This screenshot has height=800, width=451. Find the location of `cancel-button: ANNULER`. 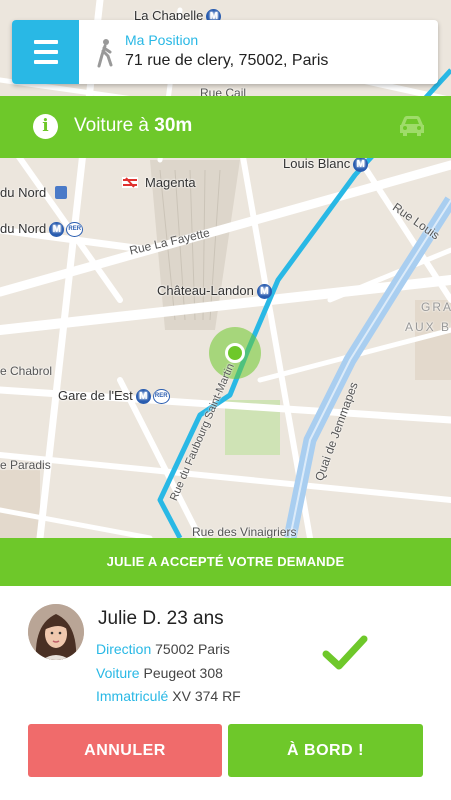

cancel-button: ANNULER is located at coordinates (125, 750).